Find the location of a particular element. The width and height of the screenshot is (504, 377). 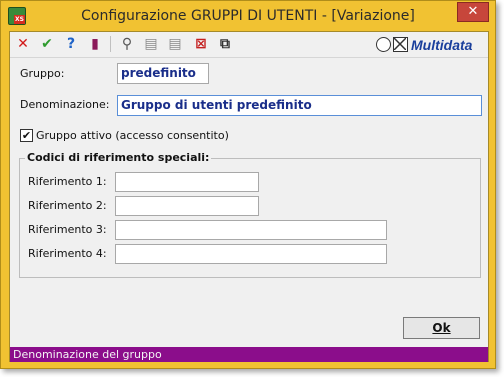

logo-box-icon is located at coordinates (400, 44).